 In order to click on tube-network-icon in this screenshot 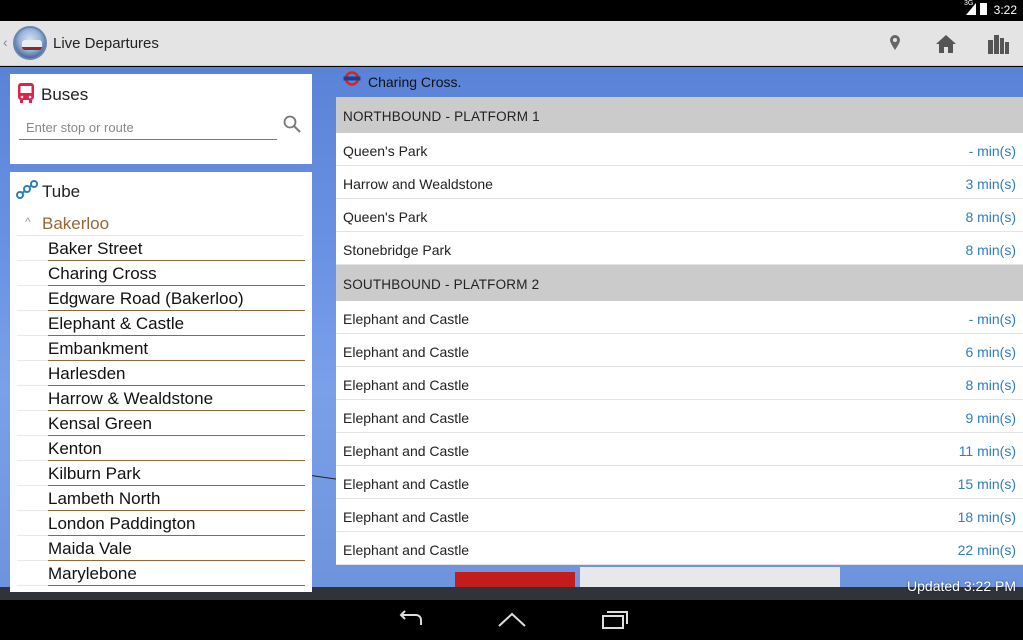, I will do `click(27, 189)`.